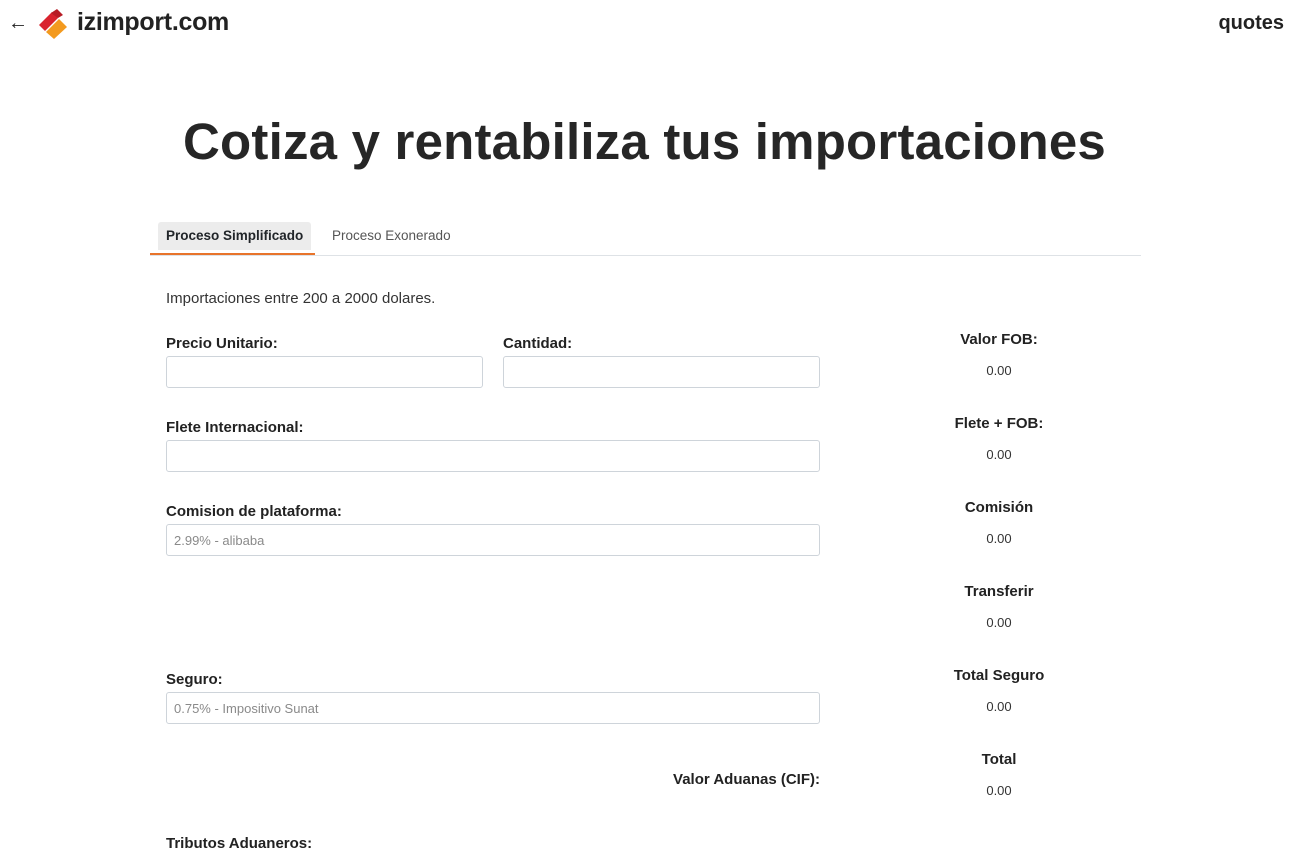 The height and width of the screenshot is (855, 1289). Describe the element at coordinates (153, 22) in the screenshot. I see `brand-name: izimport.com` at that location.